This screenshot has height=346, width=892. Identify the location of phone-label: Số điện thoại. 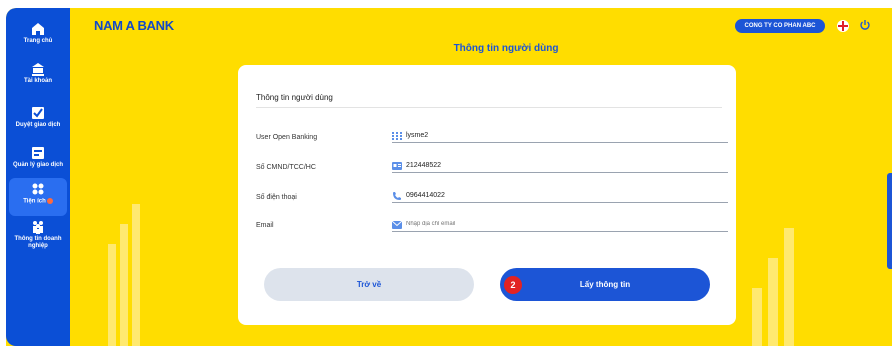
(276, 197).